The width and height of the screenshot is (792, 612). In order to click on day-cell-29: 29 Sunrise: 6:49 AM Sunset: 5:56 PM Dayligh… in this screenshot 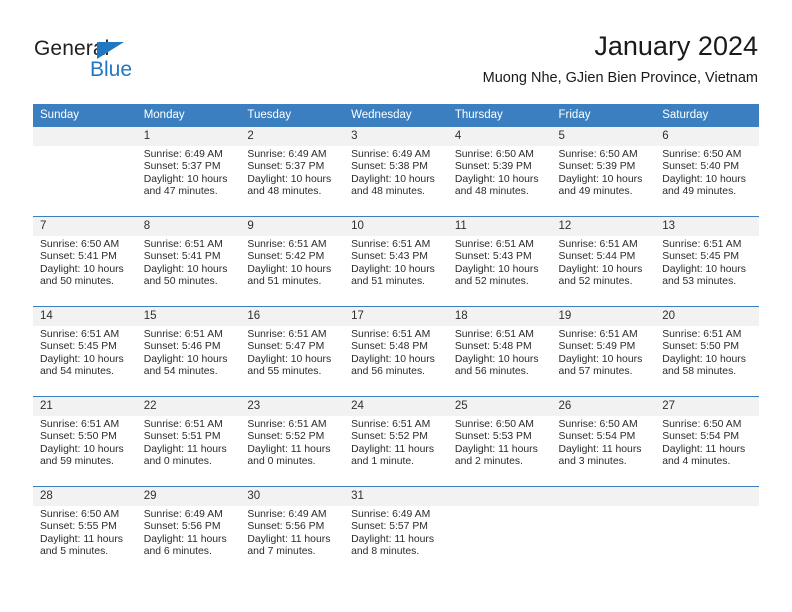, I will do `click(188, 531)`.